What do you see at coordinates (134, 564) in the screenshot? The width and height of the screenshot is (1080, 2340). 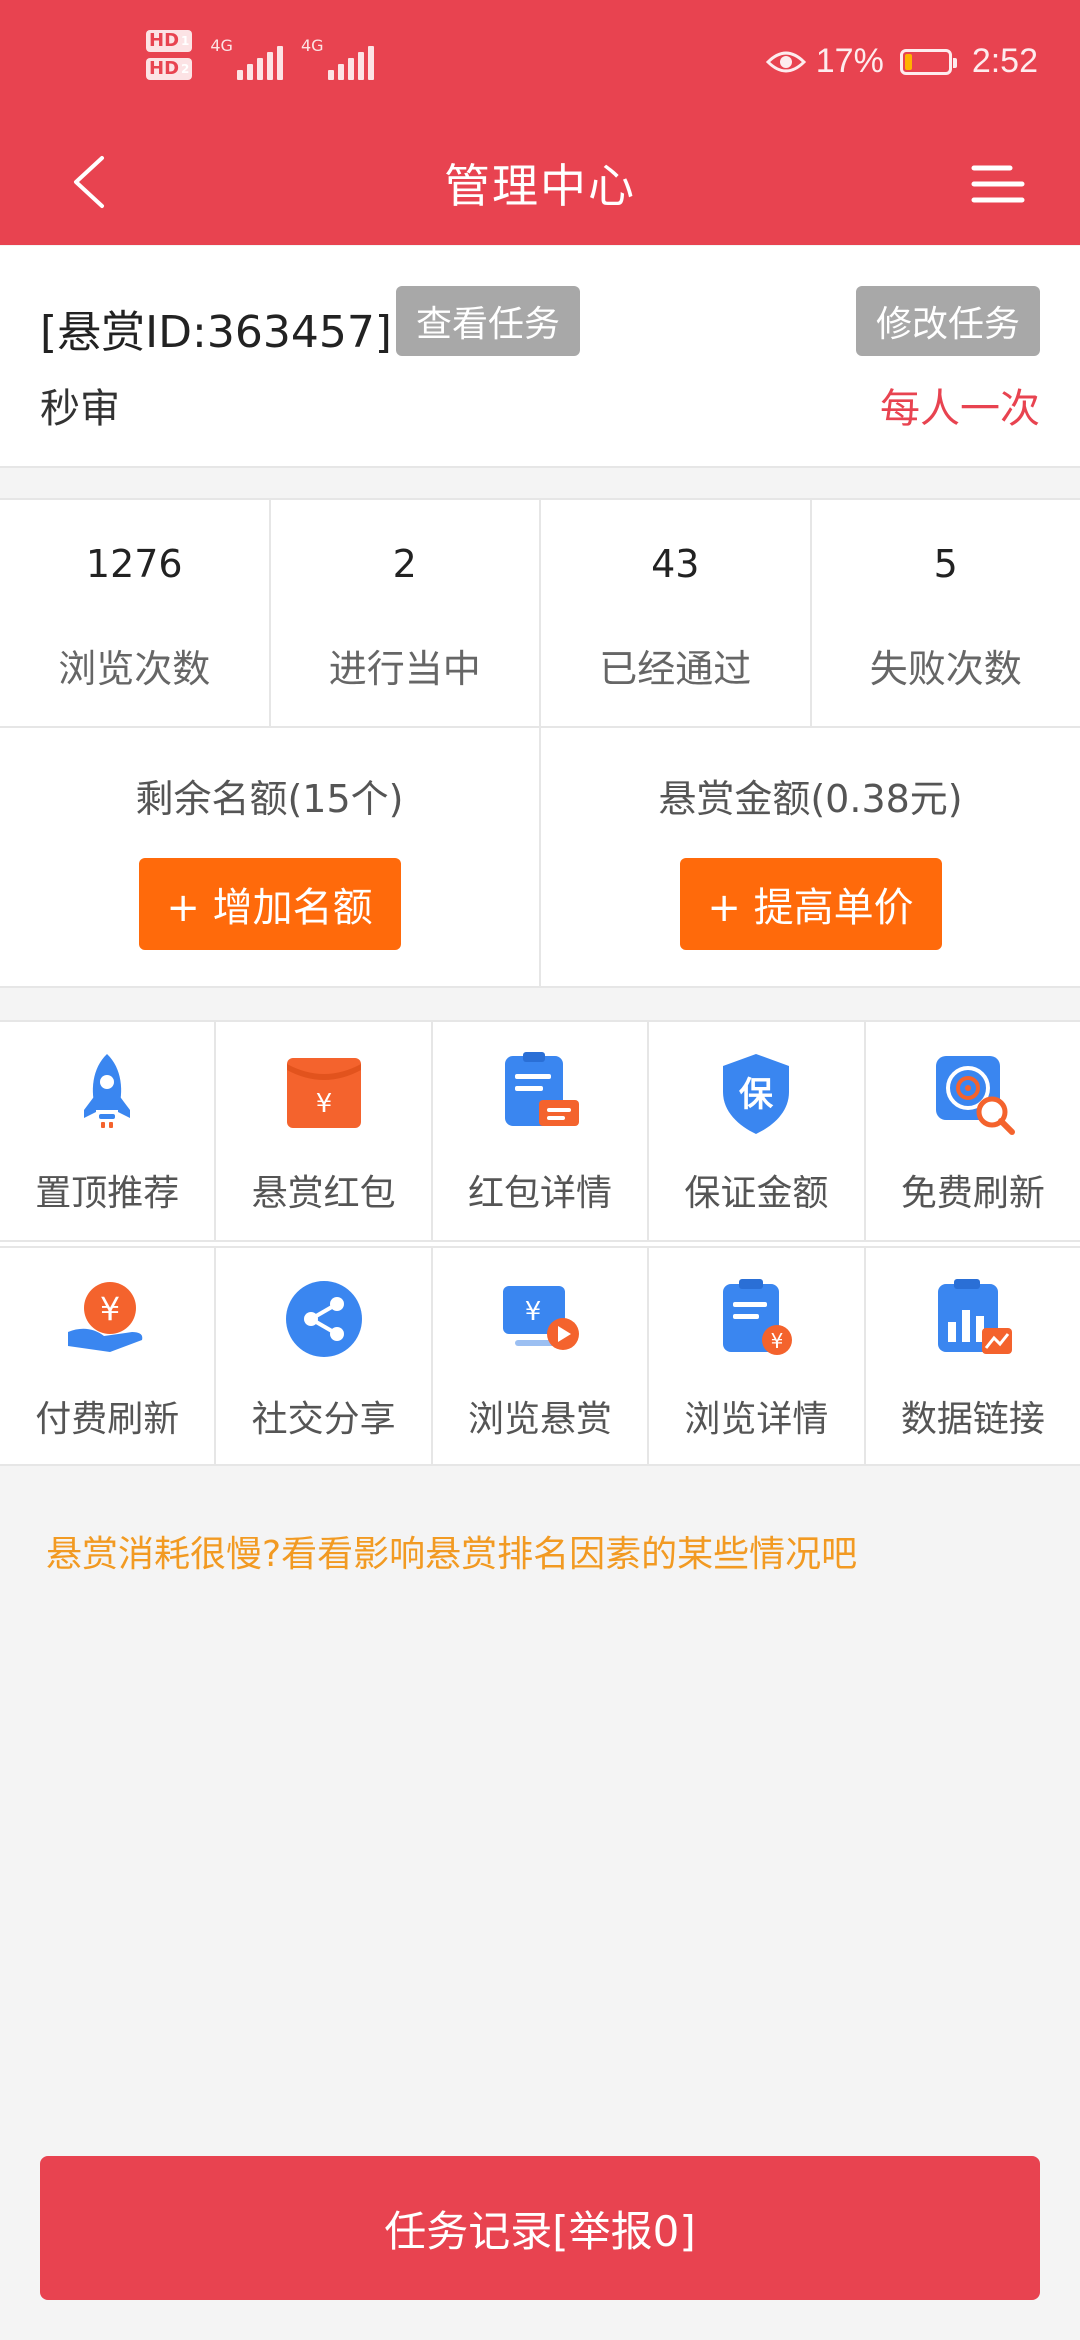 I see `stat-value: 1276` at bounding box center [134, 564].